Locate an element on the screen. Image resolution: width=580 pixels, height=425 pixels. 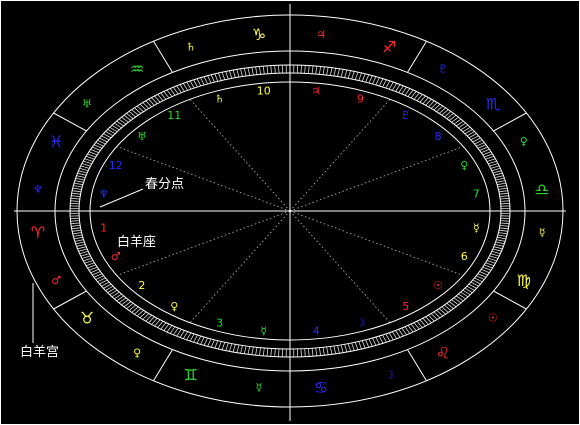
aries-sign-label: 白羊座 is located at coordinates (136, 242).